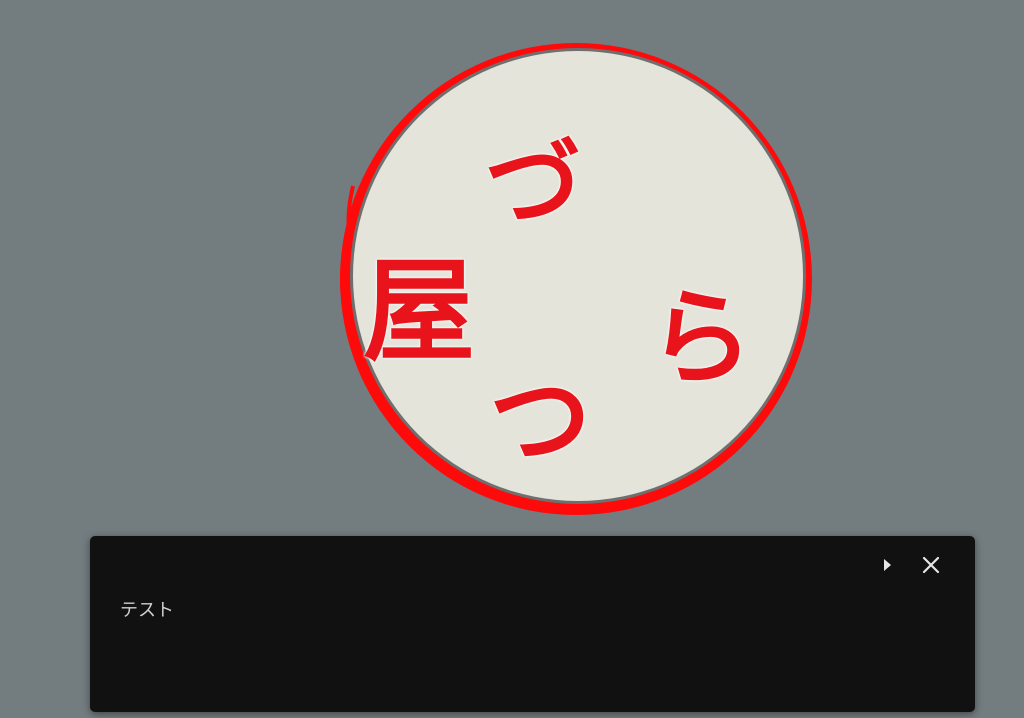  I want to click on seal-char-ya: 屋, so click(419, 311).